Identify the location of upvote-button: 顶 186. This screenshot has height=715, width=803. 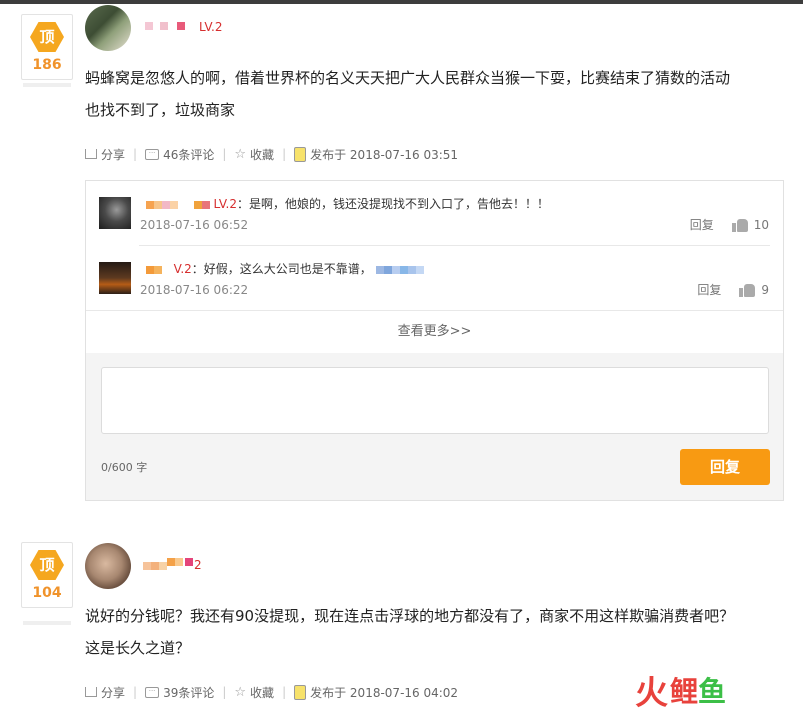
(47, 47).